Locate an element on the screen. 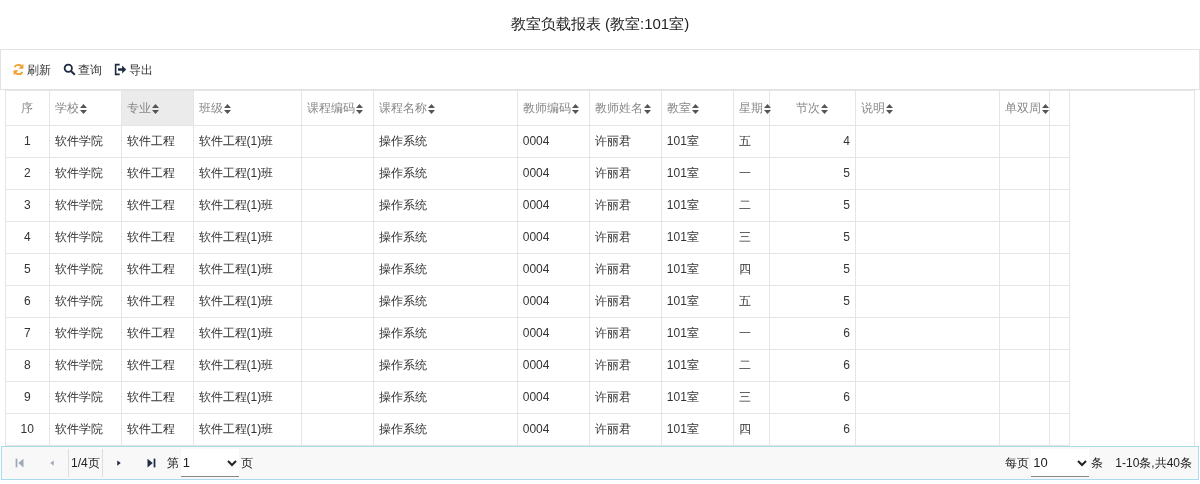 This screenshot has width=1200, height=484. report-title: 教室负载报表 (教室:101室) is located at coordinates (600, 24).